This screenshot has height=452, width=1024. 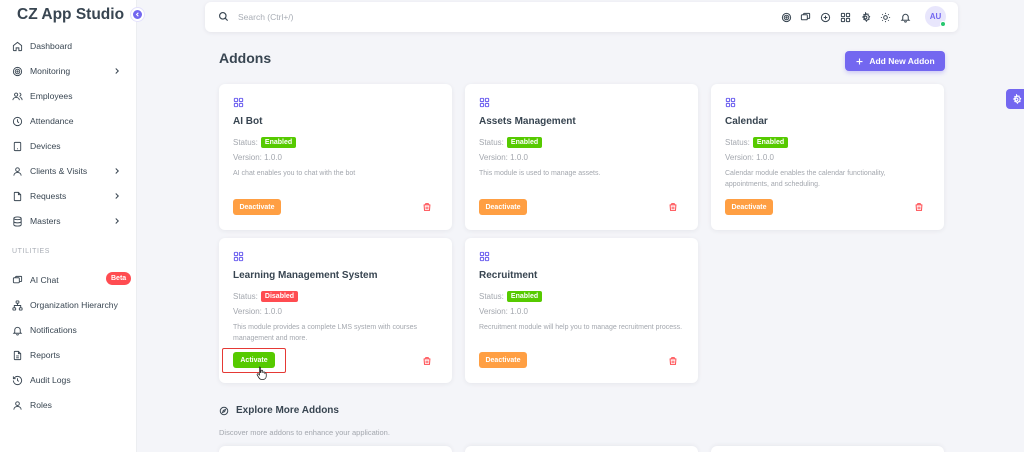 What do you see at coordinates (45, 146) in the screenshot?
I see `sidebar-item-label: Devices` at bounding box center [45, 146].